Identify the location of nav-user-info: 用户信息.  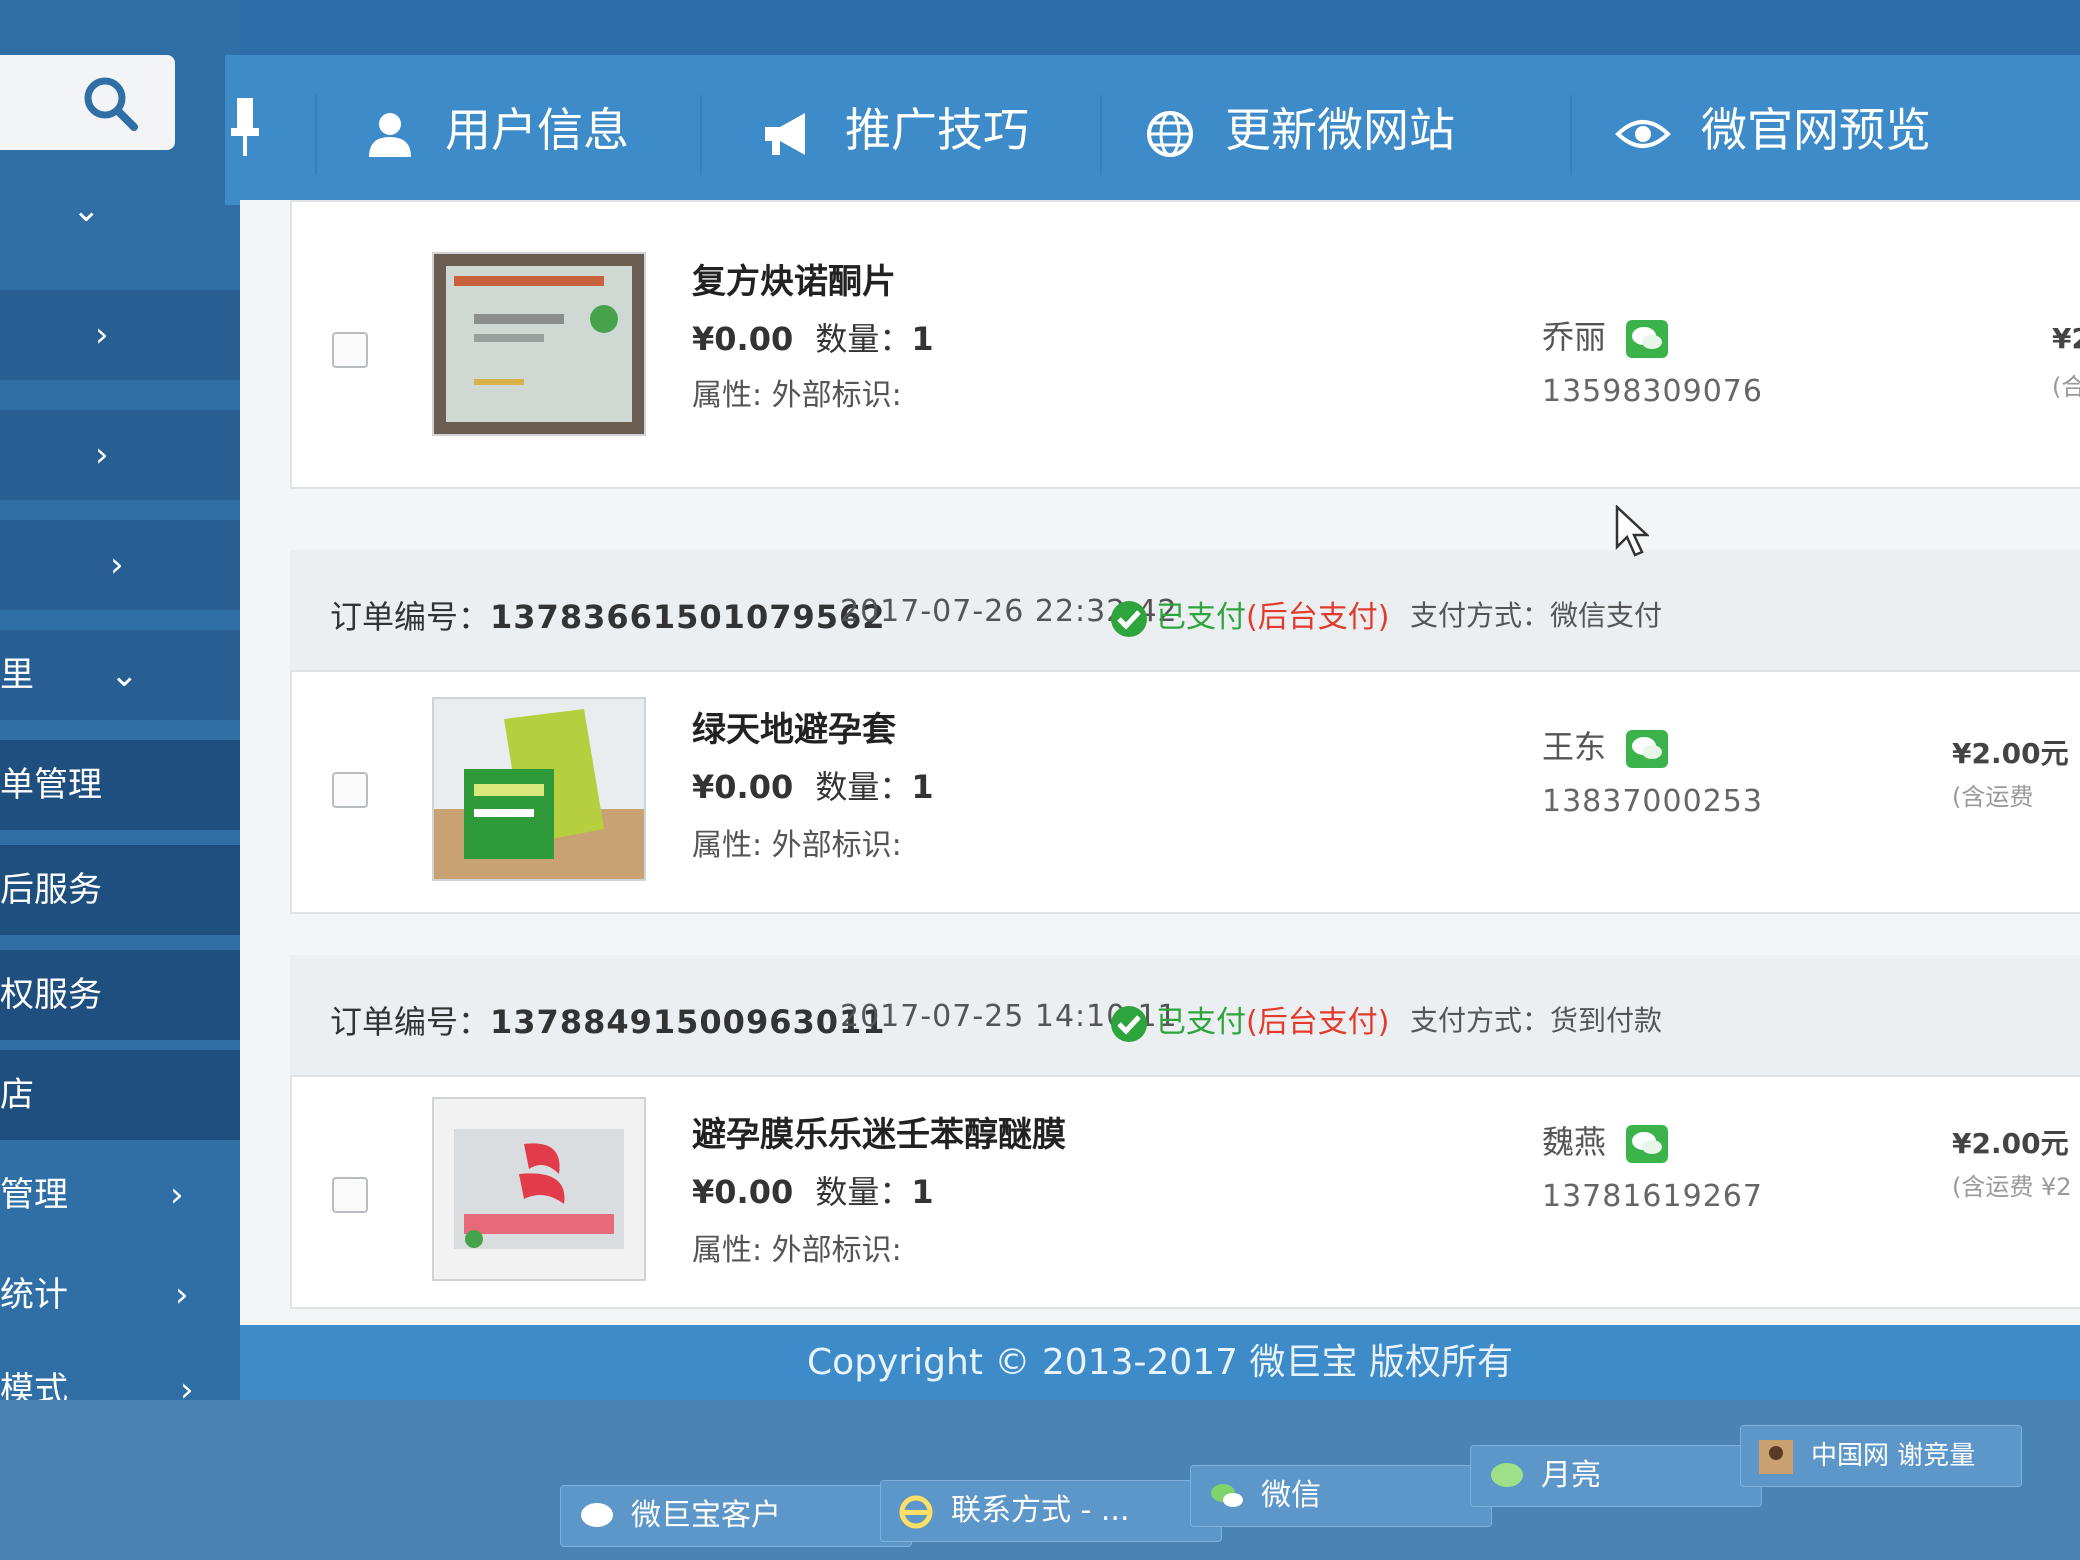
(497, 130).